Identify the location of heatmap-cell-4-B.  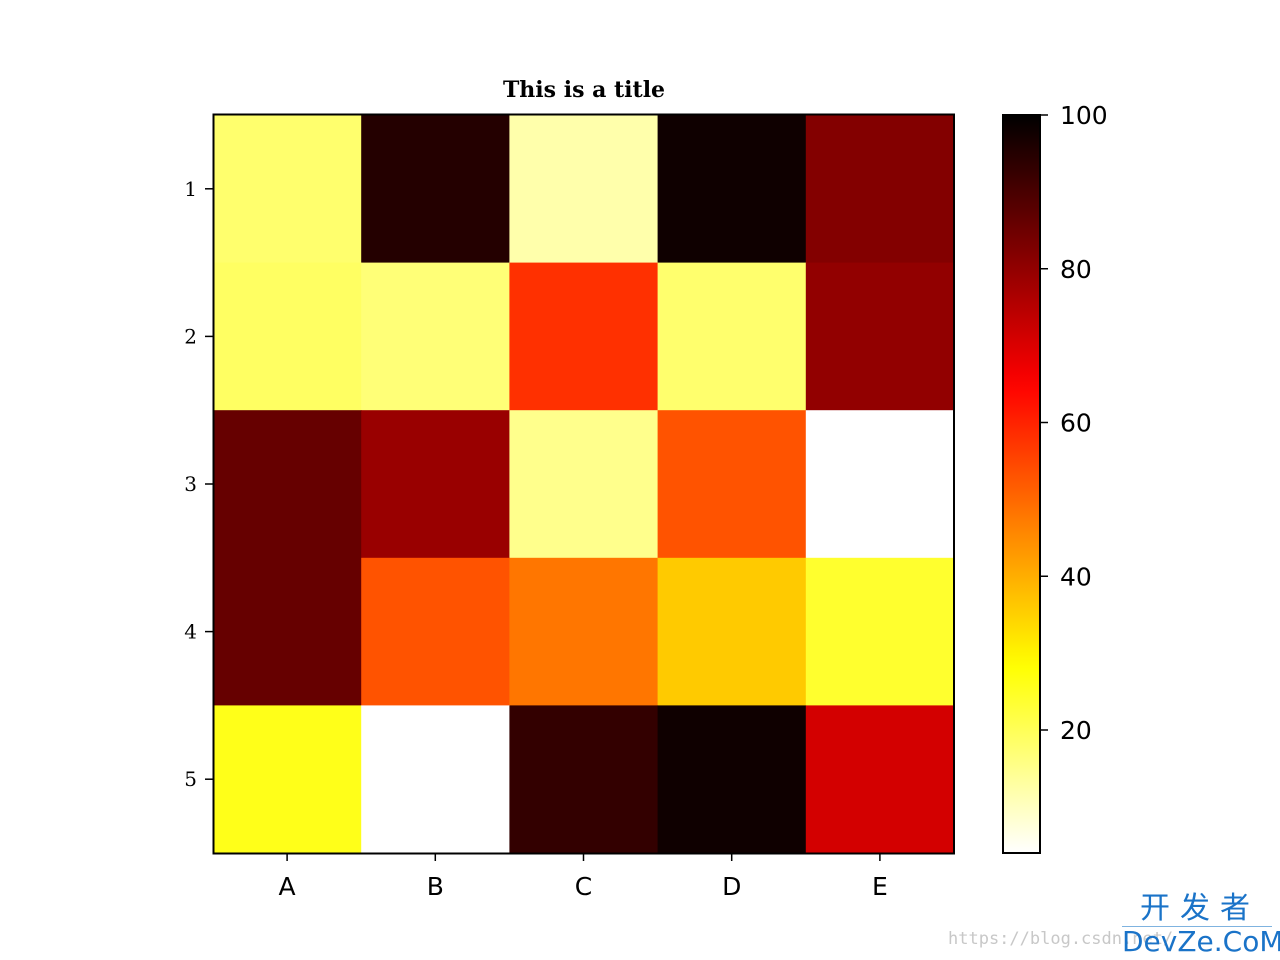
(435, 631).